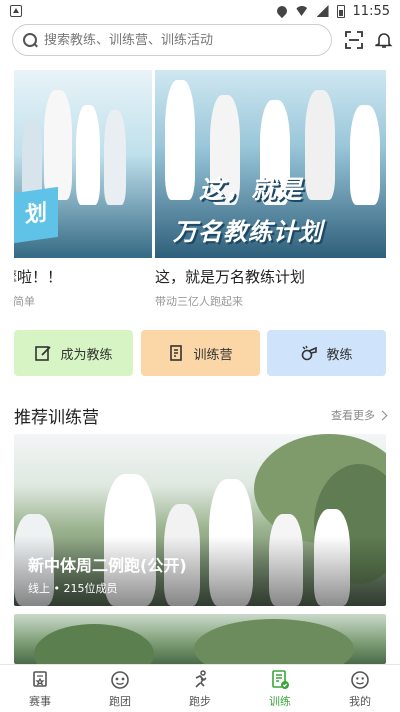  Describe the element at coordinates (182, 40) in the screenshot. I see `search-input` at that location.